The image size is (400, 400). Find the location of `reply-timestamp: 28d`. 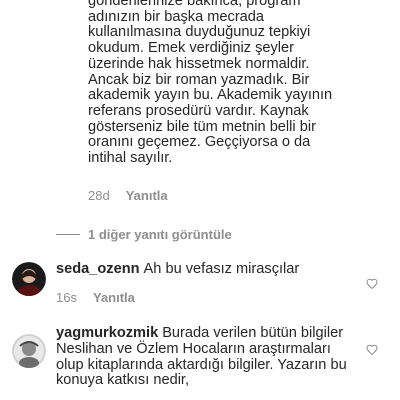

reply-timestamp: 28d is located at coordinates (99, 195).